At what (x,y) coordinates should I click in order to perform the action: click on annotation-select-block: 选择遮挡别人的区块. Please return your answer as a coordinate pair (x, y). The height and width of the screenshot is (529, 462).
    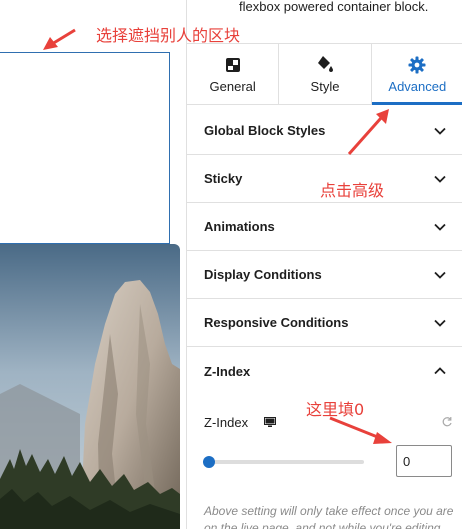
    Looking at the image, I should click on (168, 35).